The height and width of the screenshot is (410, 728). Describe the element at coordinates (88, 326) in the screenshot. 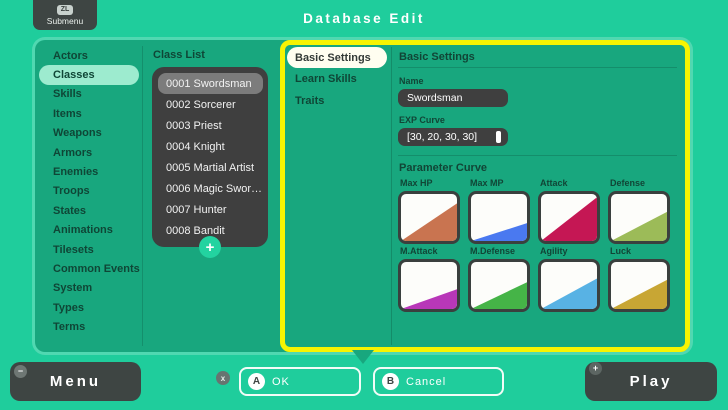

I see `sidebar-item-terms: Terms` at that location.